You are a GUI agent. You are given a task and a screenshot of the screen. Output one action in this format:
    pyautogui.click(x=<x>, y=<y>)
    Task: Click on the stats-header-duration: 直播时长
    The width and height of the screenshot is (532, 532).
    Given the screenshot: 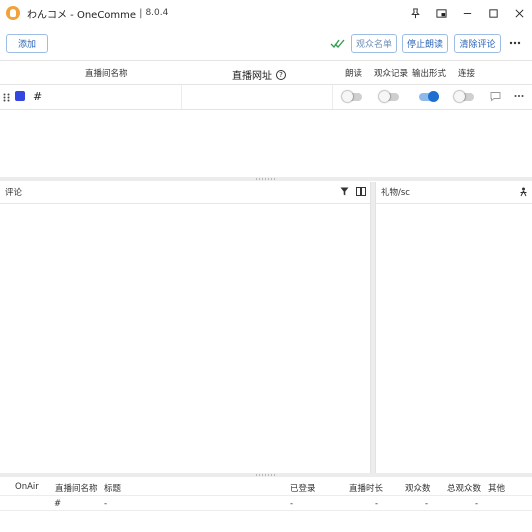 What is the action you would take?
    pyautogui.click(x=366, y=489)
    